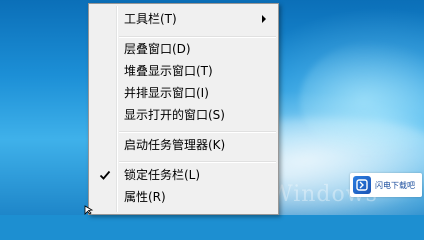 This screenshot has width=424, height=240. What do you see at coordinates (174, 115) in the screenshot?
I see `menu-item-label: 显示打开的窗口(S)` at bounding box center [174, 115].